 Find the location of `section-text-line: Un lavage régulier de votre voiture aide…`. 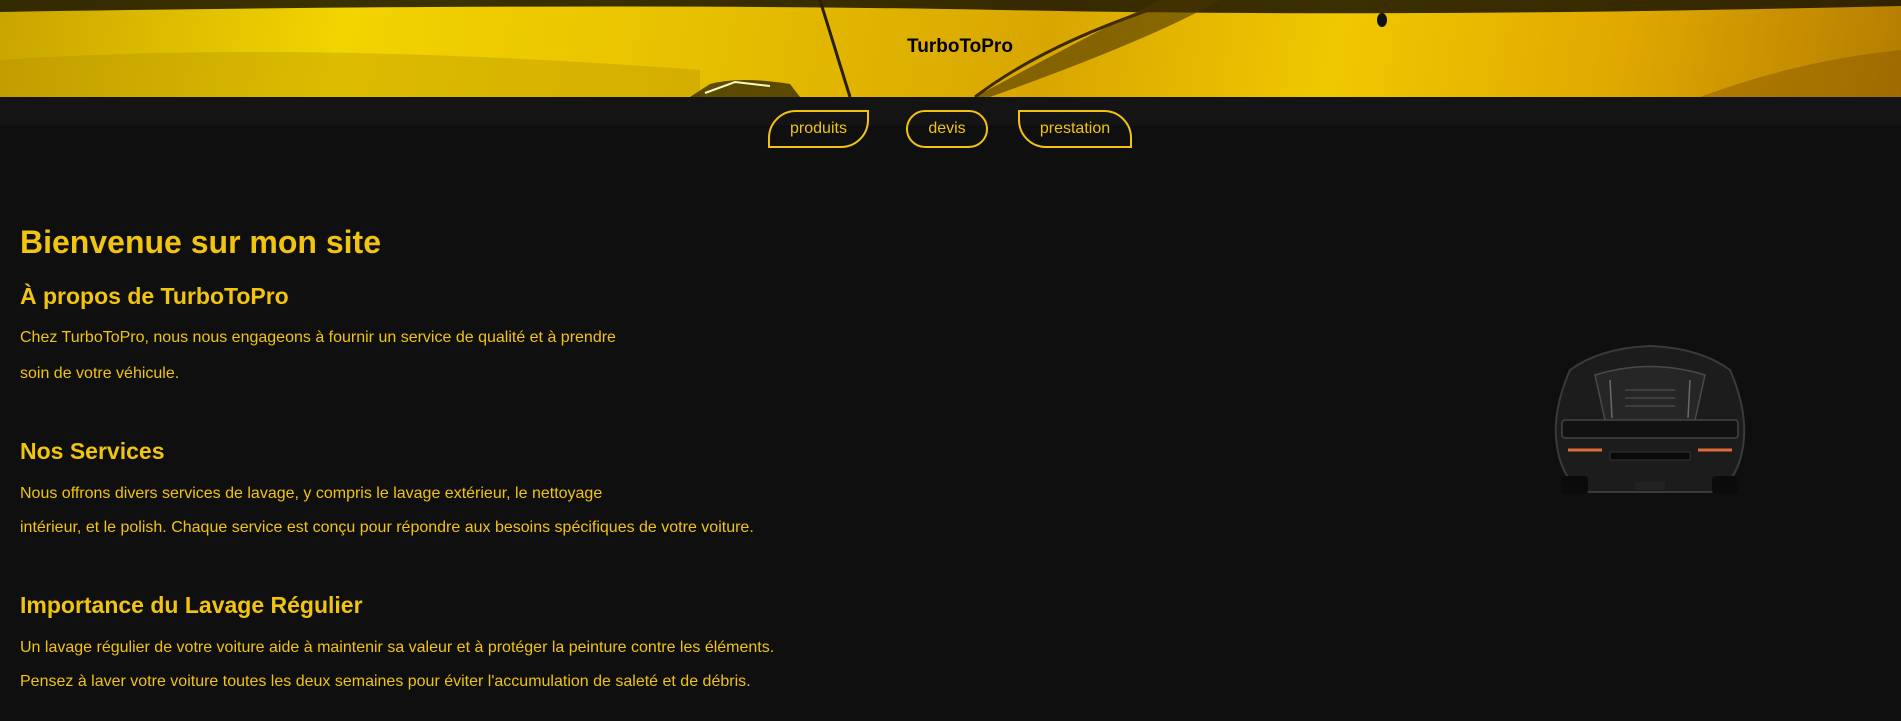

section-text-line: Un lavage régulier de votre voiture aide… is located at coordinates (397, 647).